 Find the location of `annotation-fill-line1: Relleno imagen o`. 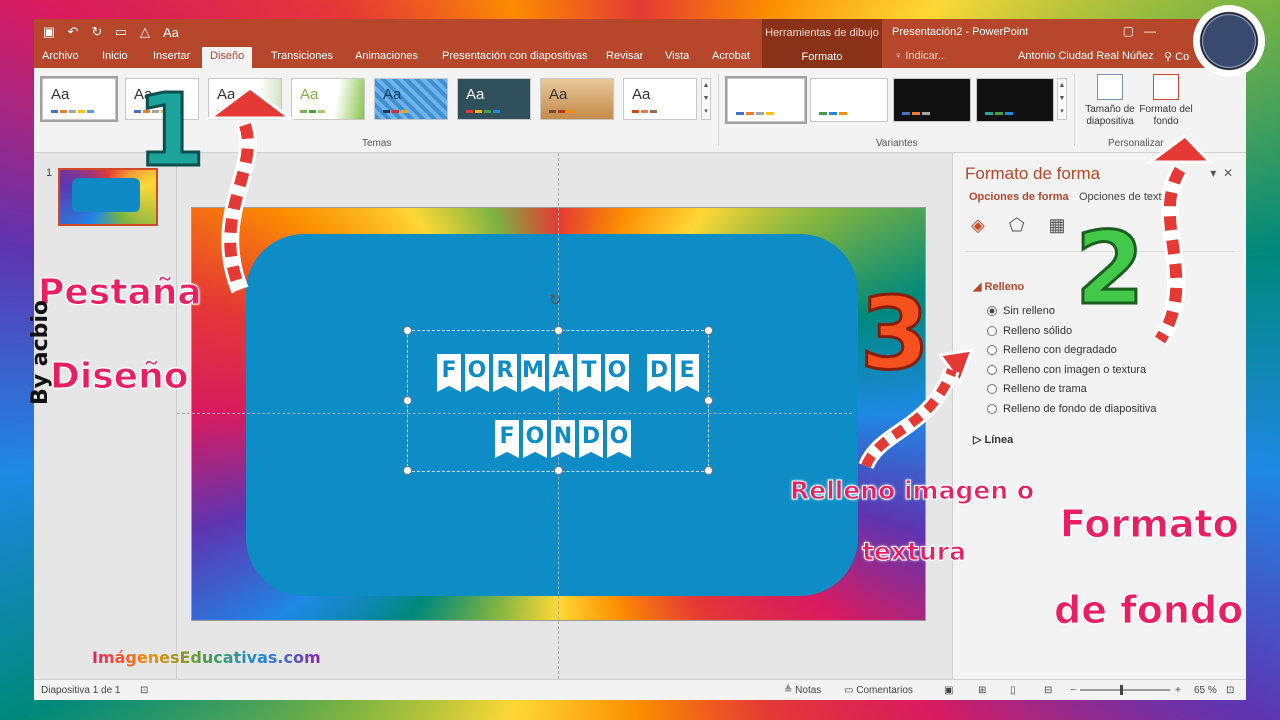

annotation-fill-line1: Relleno imagen o is located at coordinates (912, 491).